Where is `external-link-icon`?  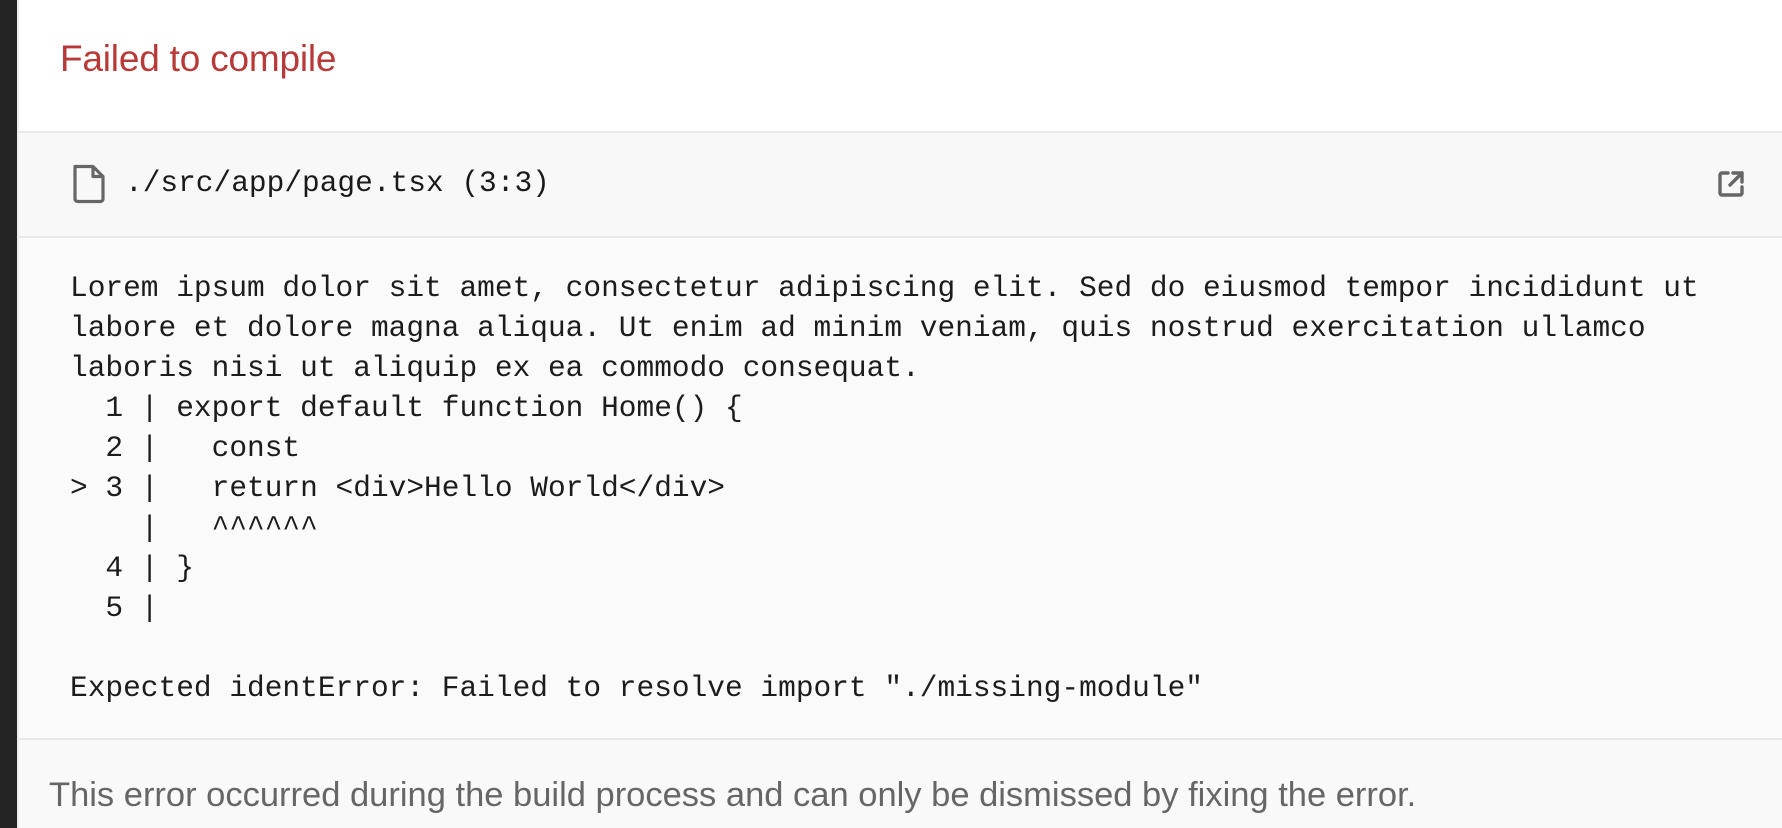 external-link-icon is located at coordinates (1731, 184).